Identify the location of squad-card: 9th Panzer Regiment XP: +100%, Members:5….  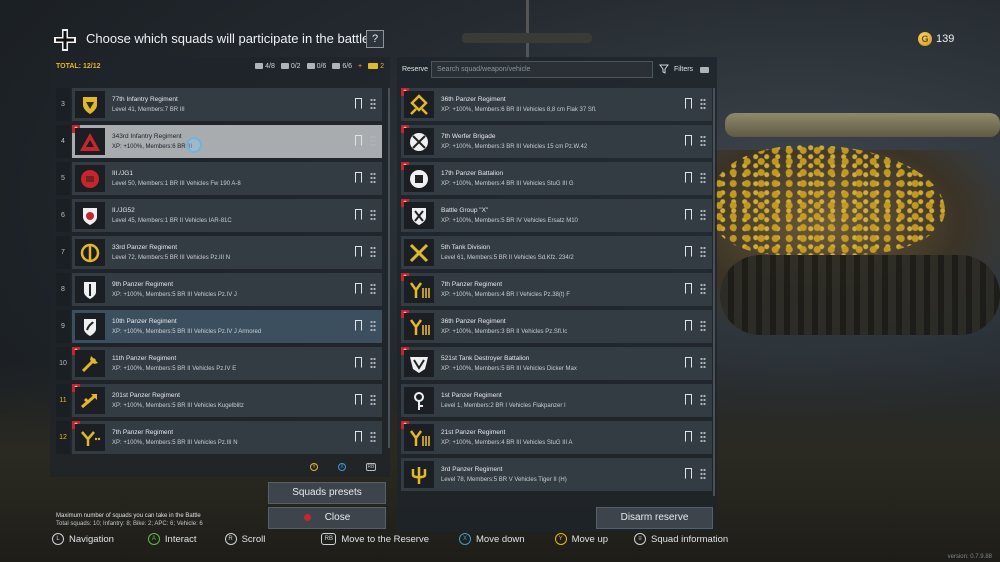
(227, 289).